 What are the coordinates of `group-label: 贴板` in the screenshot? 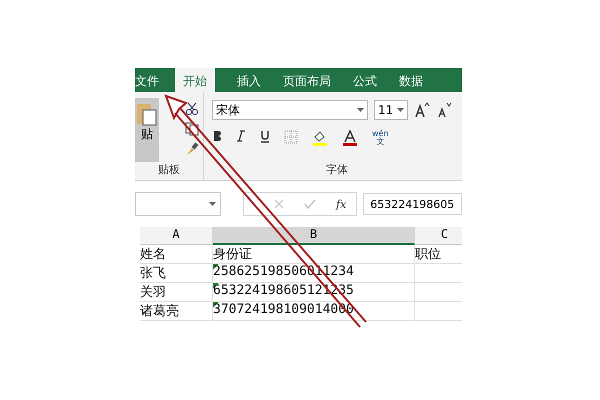 It's located at (169, 170).